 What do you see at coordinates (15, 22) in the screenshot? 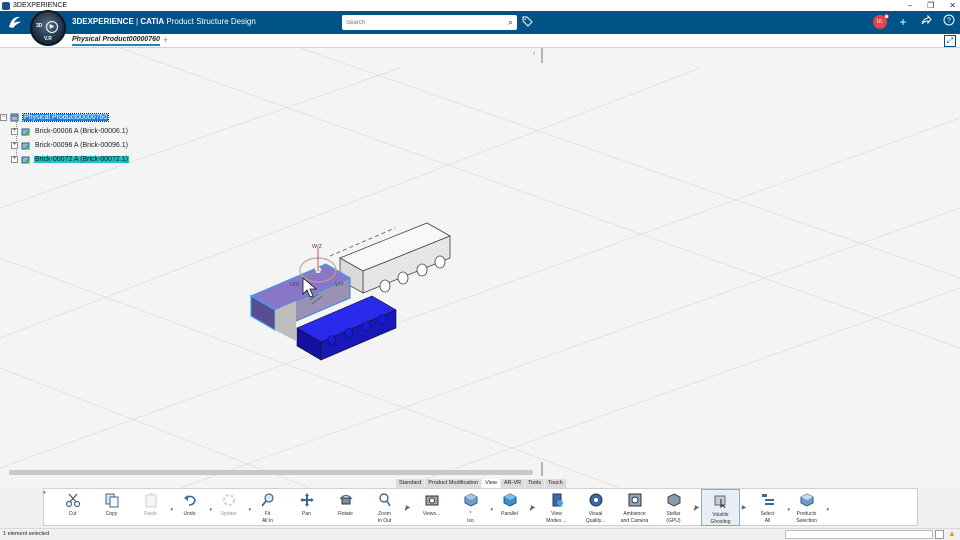
I see `ds-logo-icon` at bounding box center [15, 22].